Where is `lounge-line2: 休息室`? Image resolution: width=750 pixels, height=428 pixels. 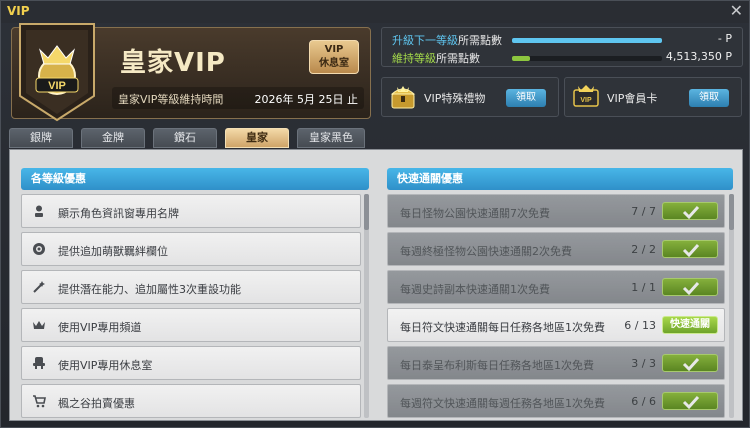 lounge-line2: 休息室 is located at coordinates (334, 63).